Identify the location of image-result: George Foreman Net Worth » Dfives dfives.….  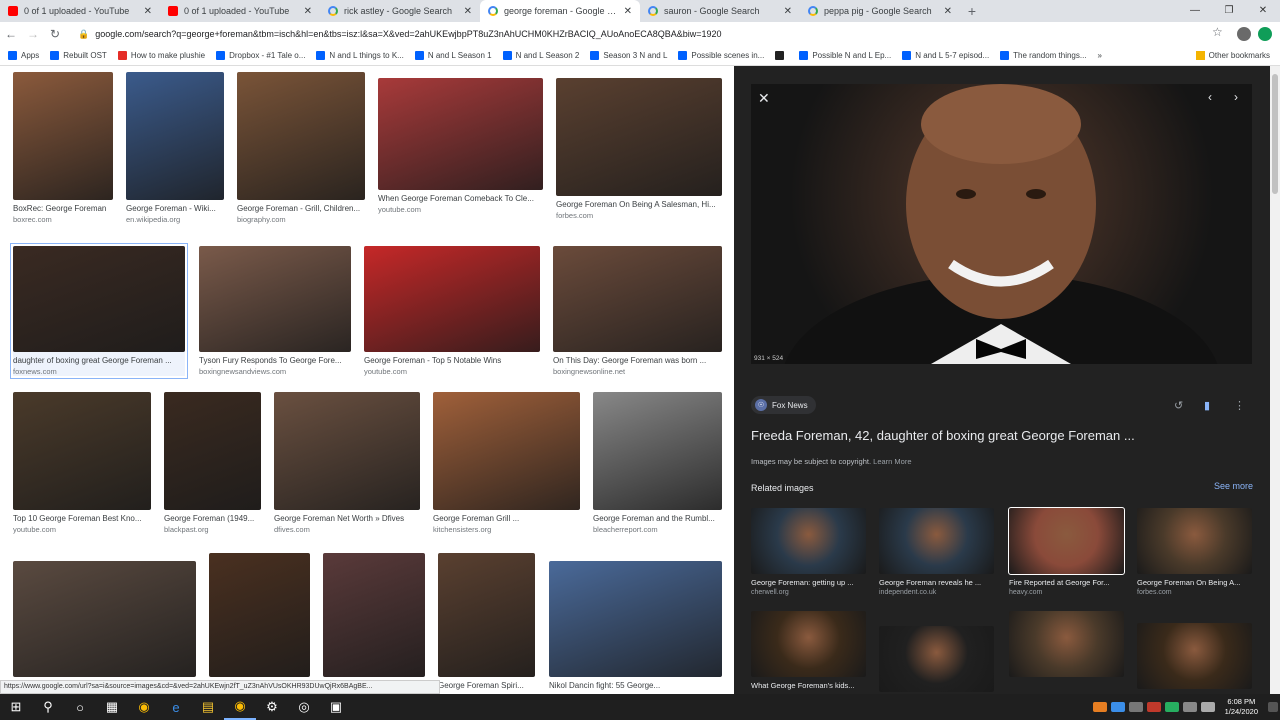
(347, 463).